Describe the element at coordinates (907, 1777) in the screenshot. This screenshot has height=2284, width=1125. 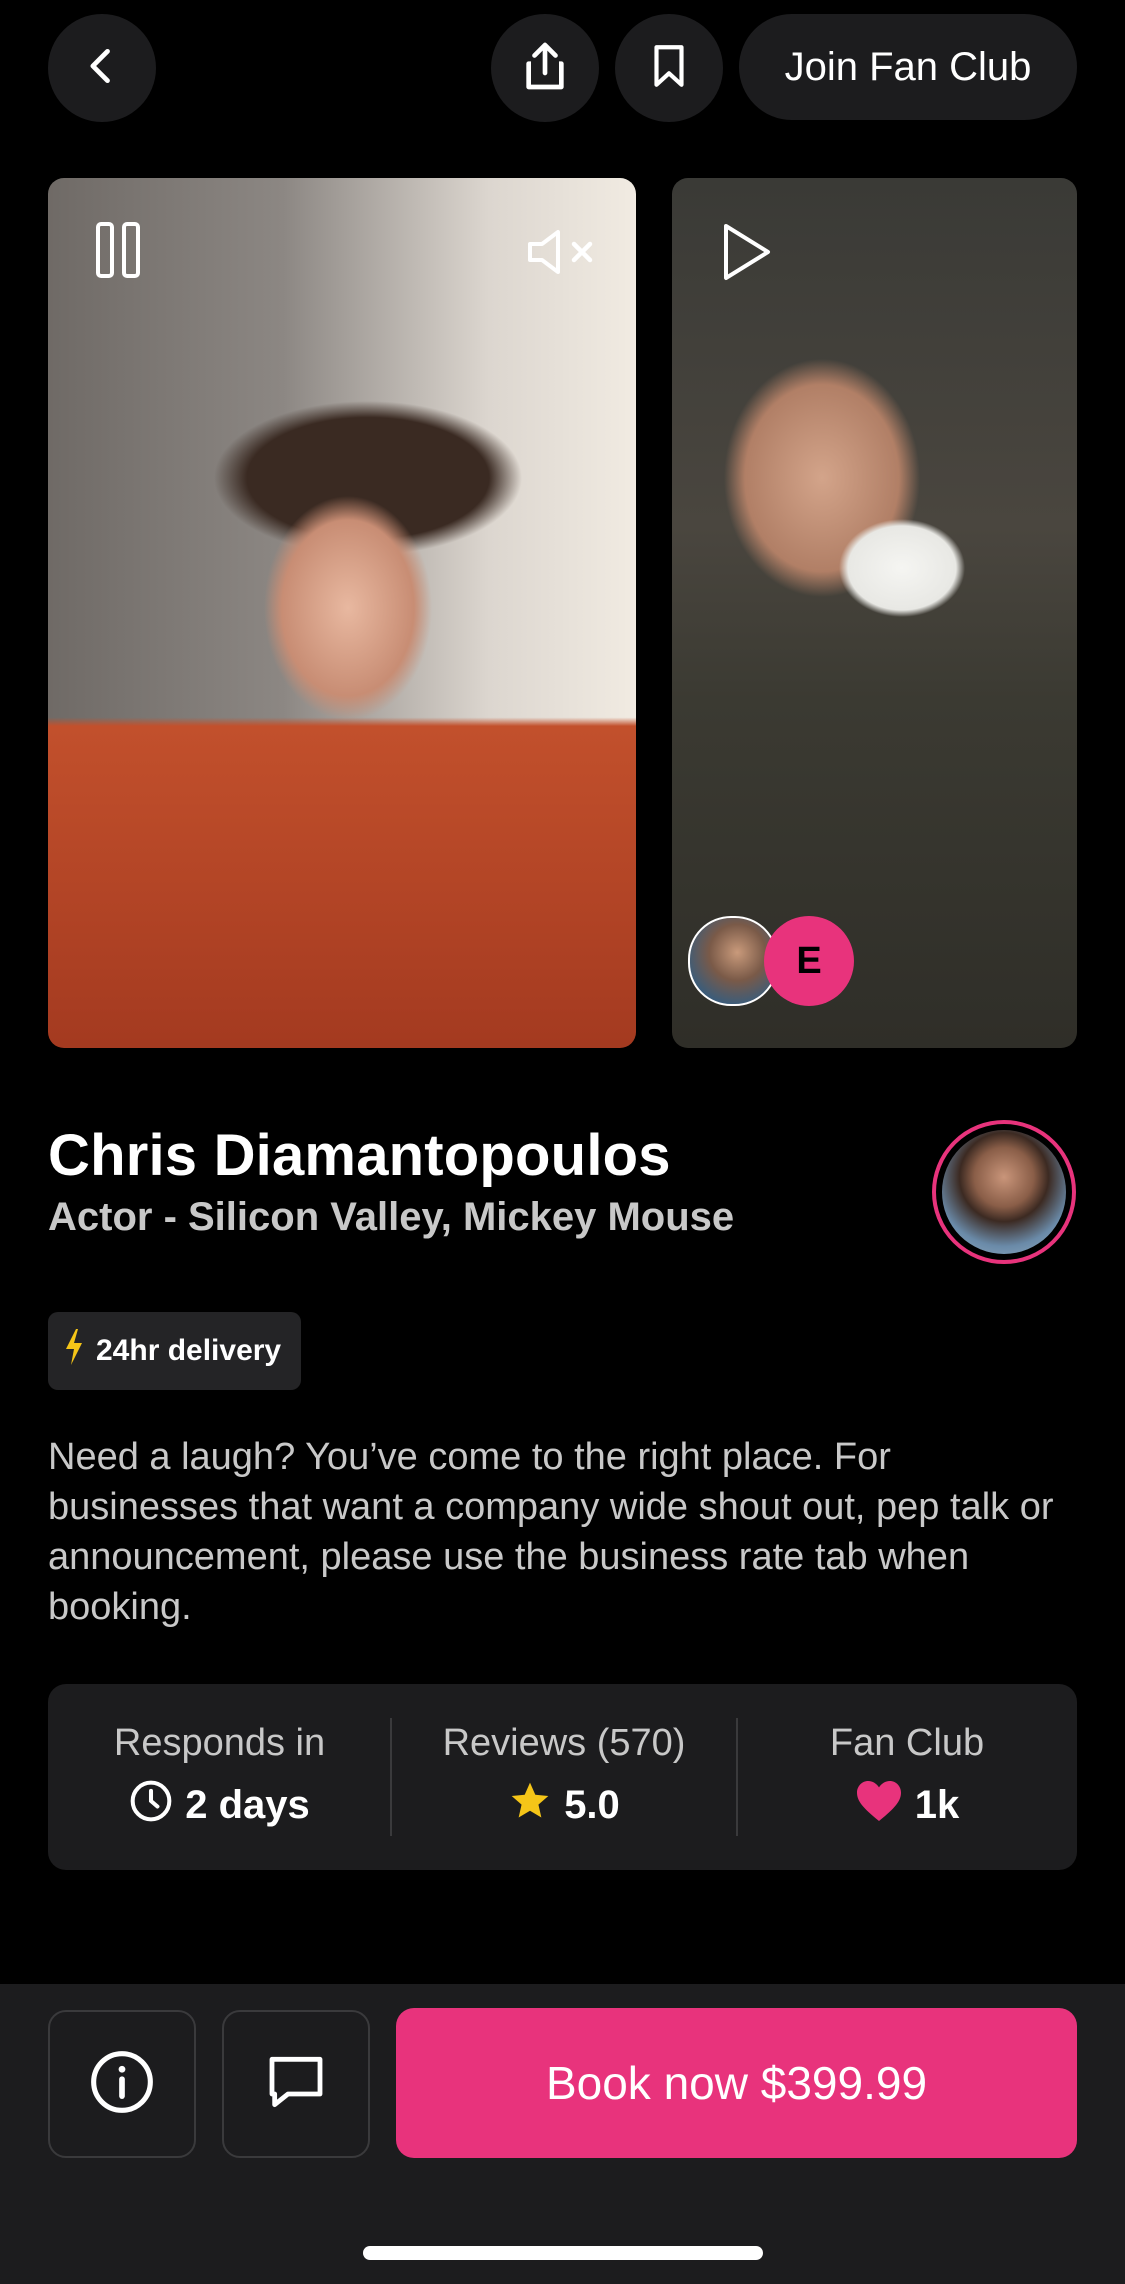
I see `stat-fanclub: Fan Club 1k` at that location.